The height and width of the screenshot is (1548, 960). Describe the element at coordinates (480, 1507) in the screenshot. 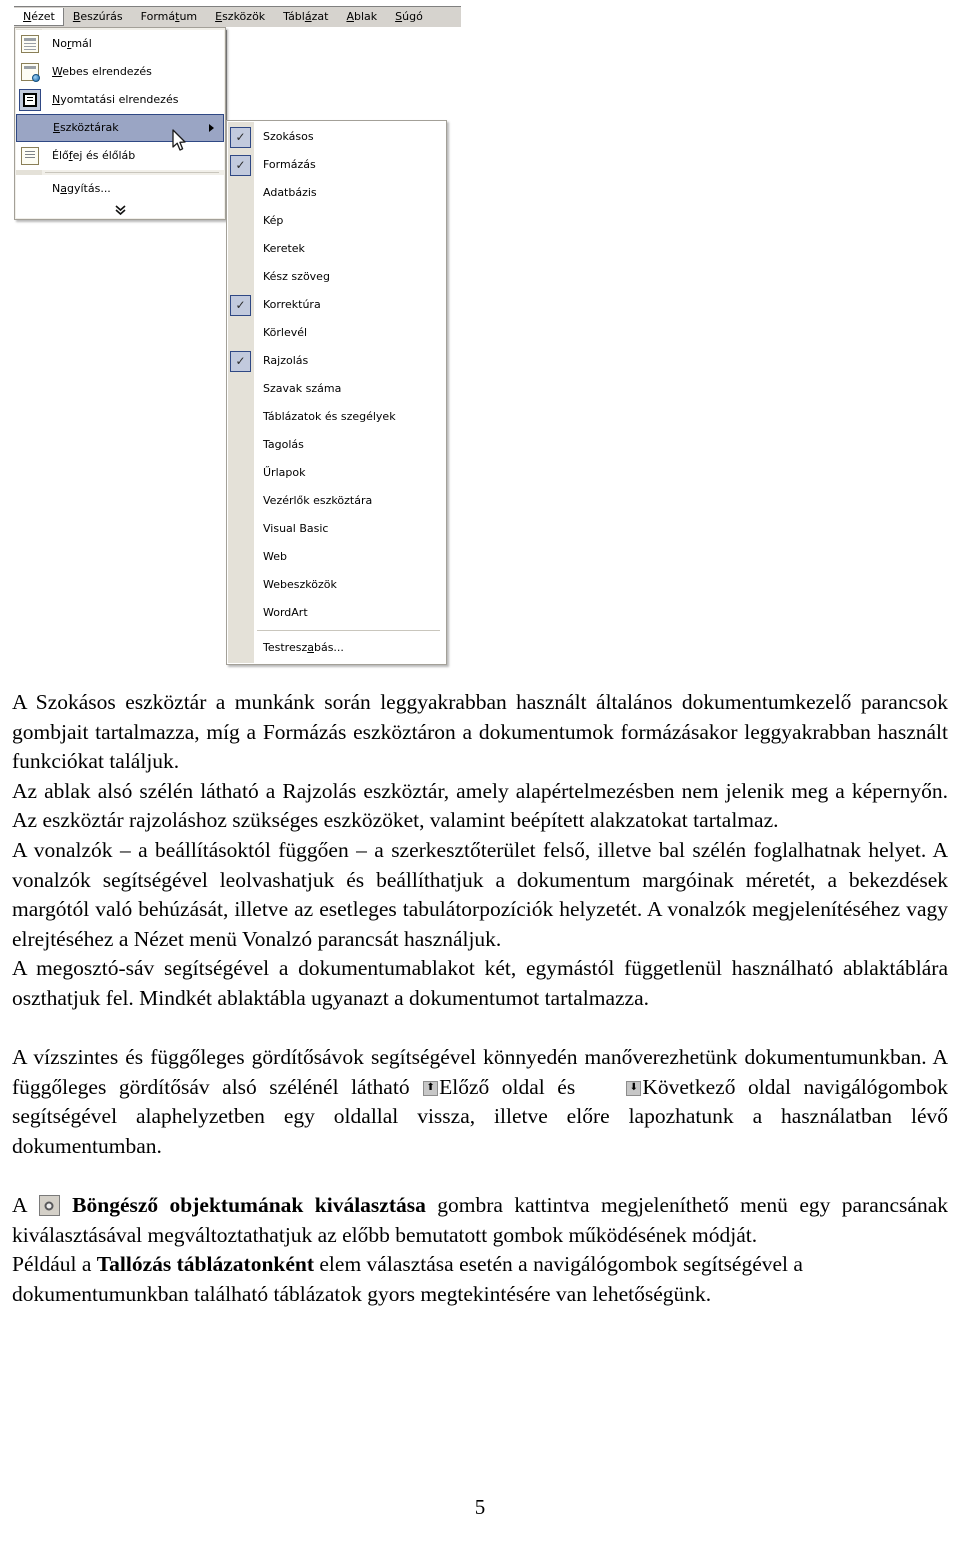

I see `page-number: 5` at that location.